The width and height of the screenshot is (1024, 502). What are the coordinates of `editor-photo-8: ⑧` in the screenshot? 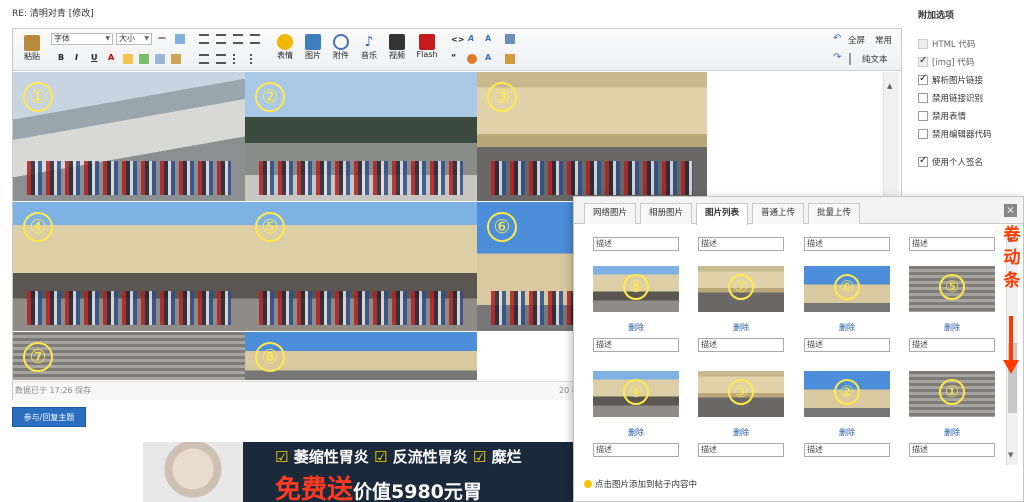 It's located at (361, 356).